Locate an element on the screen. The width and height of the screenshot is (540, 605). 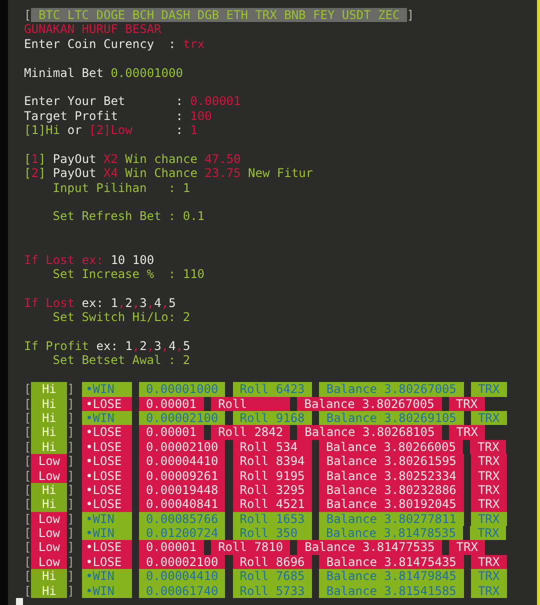
terminal-text: Enter Your Bet : is located at coordinates (104, 101).